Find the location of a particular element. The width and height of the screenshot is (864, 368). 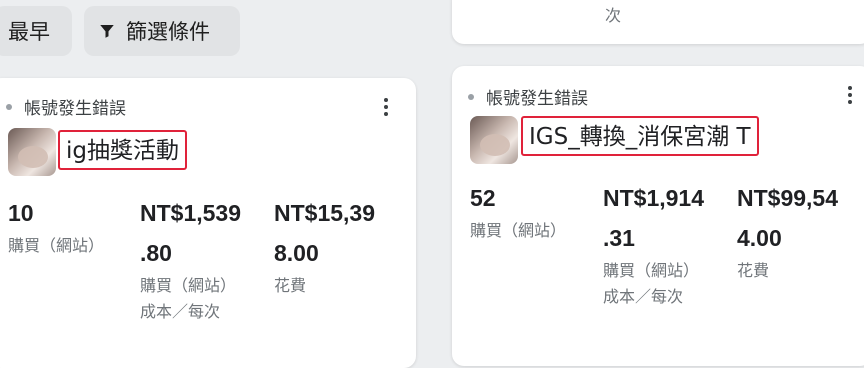

metric-purchases: 52 購買（網站） is located at coordinates (518, 211).